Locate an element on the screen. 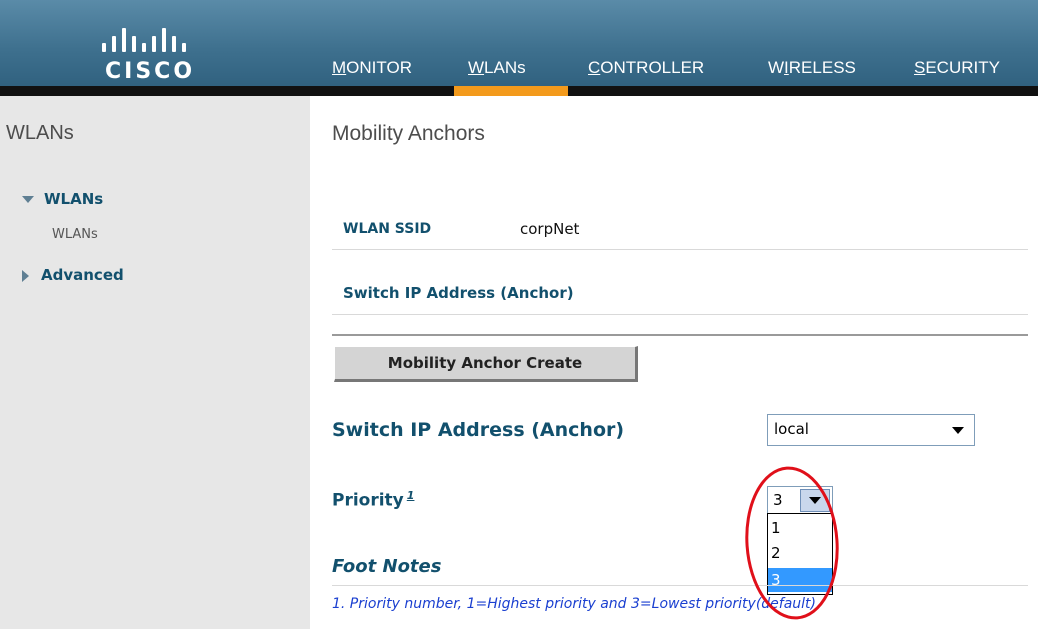 The height and width of the screenshot is (629, 1038). highlight-ellipse-icon is located at coordinates (792, 543).